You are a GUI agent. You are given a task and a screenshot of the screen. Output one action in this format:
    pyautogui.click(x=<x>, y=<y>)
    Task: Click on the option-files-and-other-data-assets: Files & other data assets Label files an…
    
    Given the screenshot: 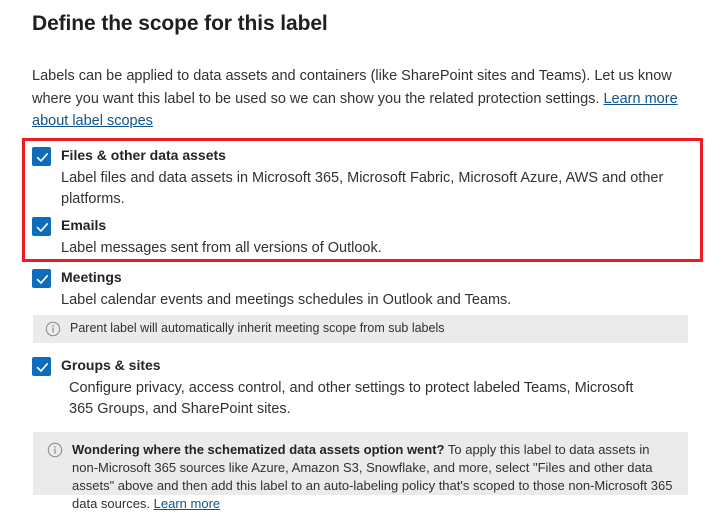 What is the action you would take?
    pyautogui.click(x=357, y=178)
    